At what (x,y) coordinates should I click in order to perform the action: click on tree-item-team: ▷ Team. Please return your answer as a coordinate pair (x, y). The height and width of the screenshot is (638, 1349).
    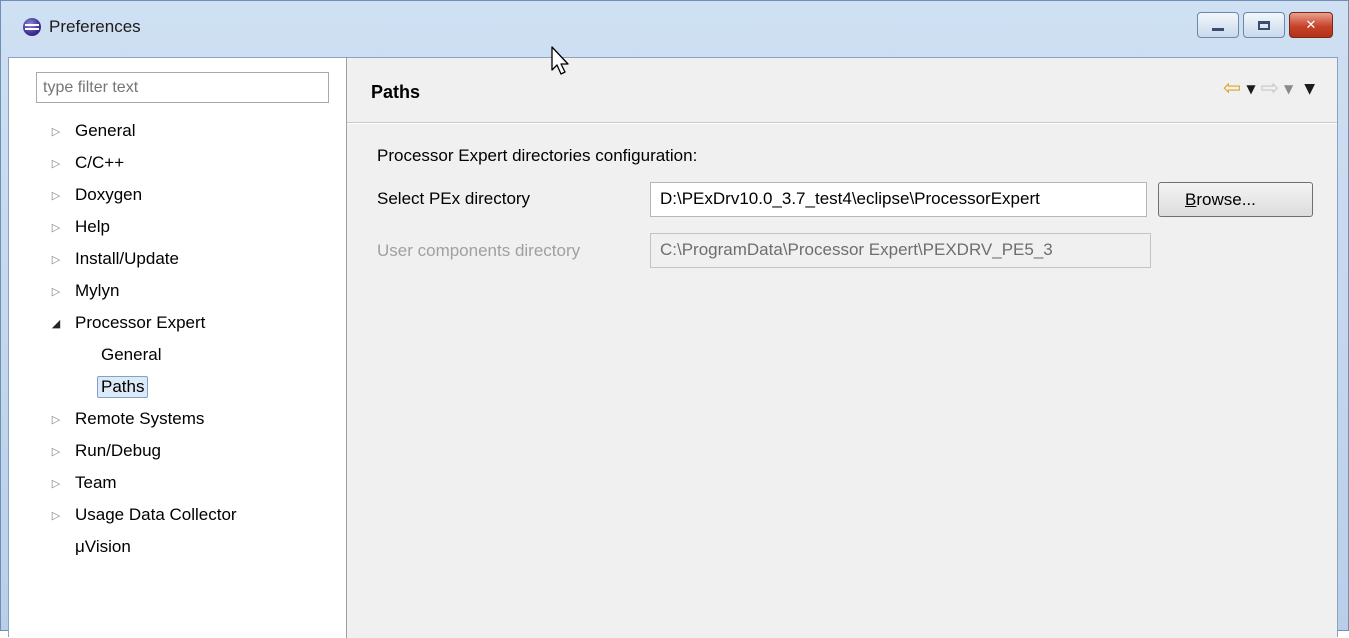
    Looking at the image, I should click on (83, 483).